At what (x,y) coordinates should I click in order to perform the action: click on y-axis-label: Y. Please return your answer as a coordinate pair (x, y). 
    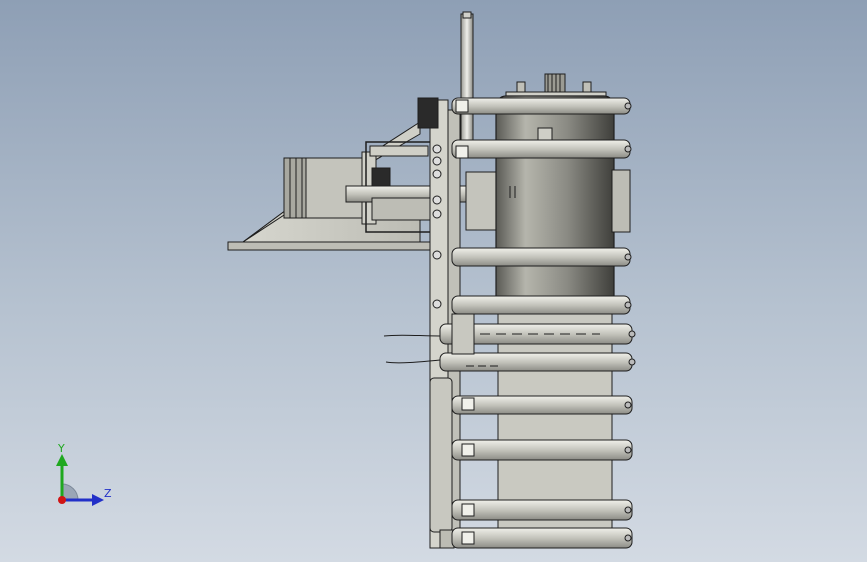
    Looking at the image, I should click on (61, 448).